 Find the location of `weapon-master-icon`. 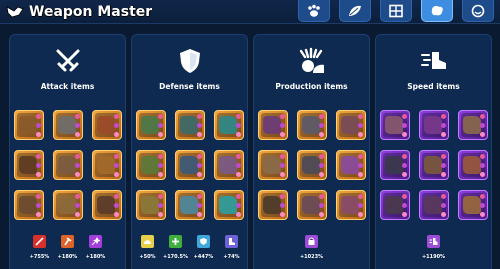

weapon-master-icon is located at coordinates (15, 12).